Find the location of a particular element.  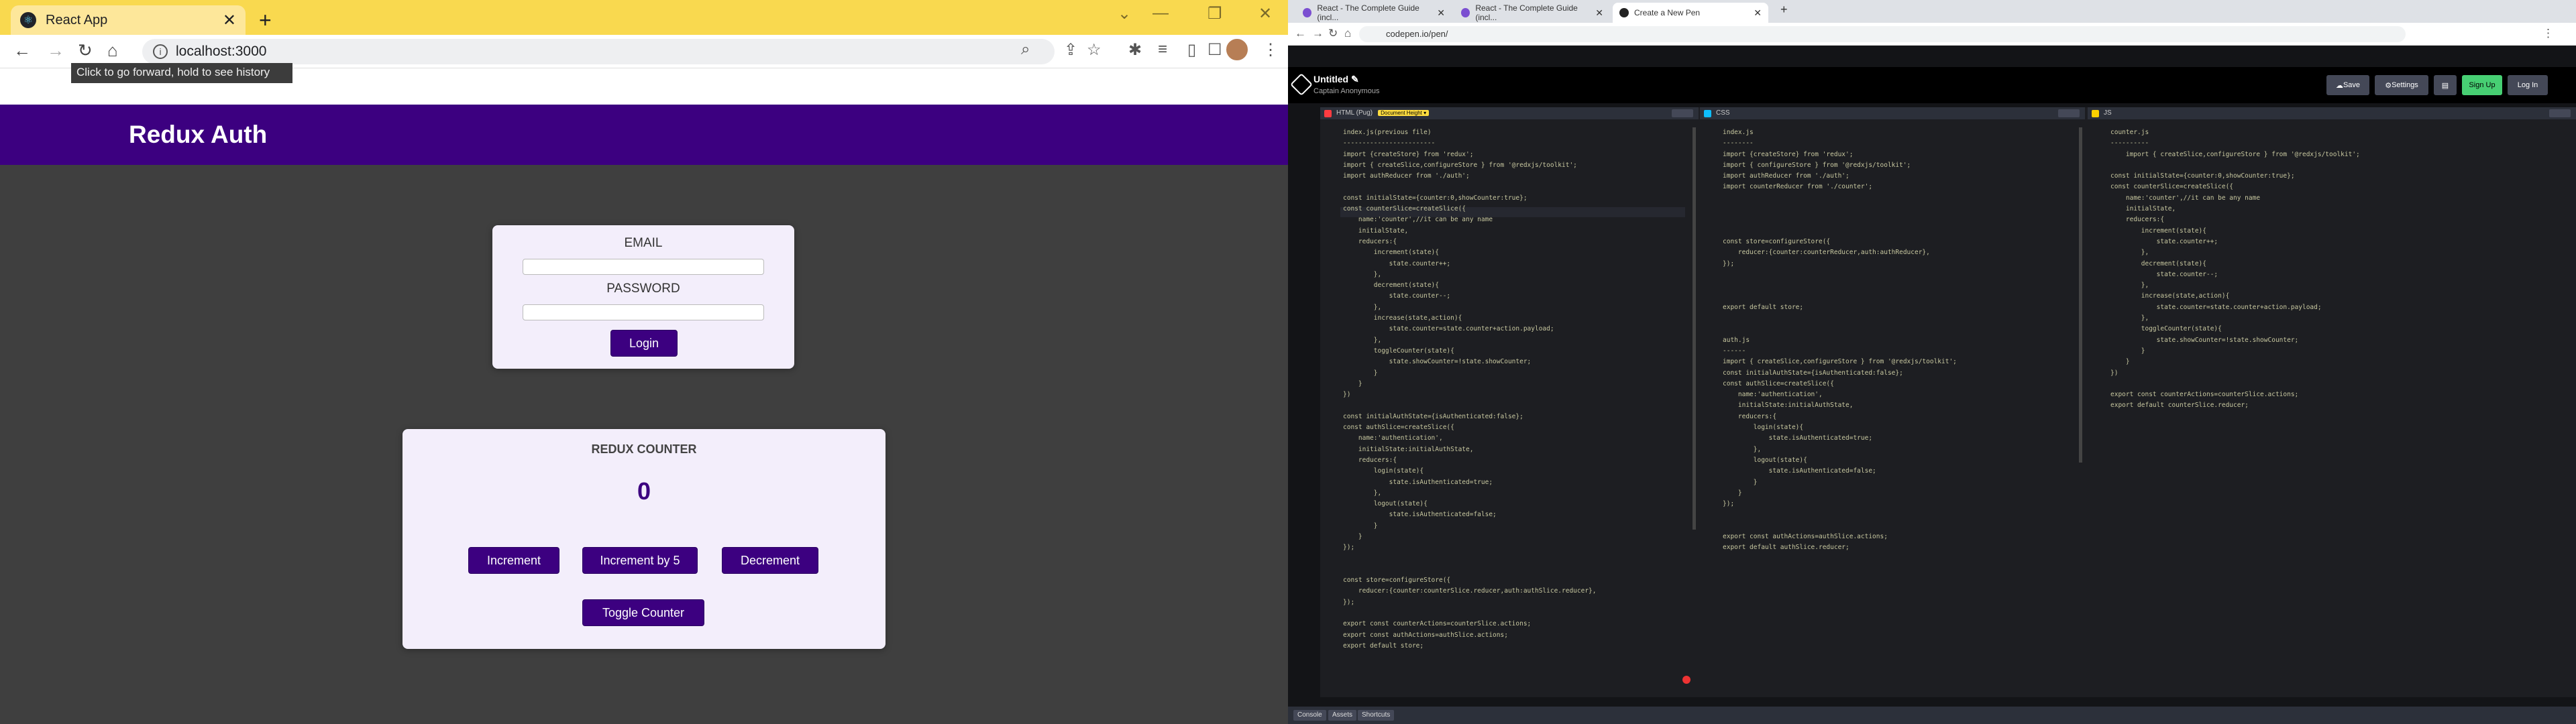

code-line: }) is located at coordinates (1521, 394).